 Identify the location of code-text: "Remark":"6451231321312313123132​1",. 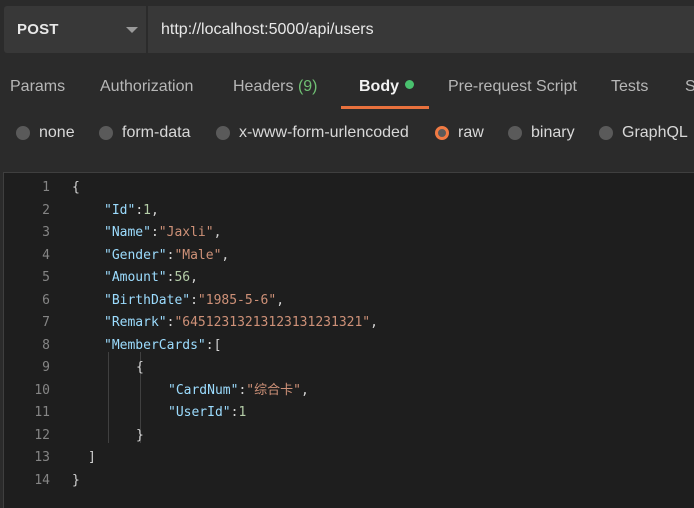
(241, 323).